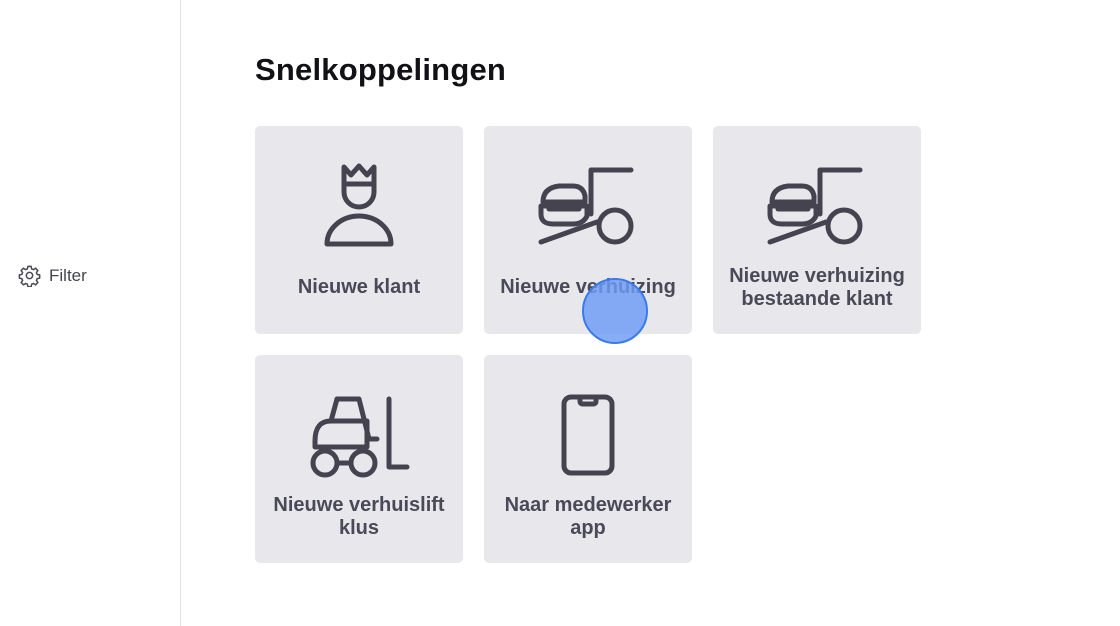  I want to click on shortcut-label: Nieuwe verhuizing, so click(588, 287).